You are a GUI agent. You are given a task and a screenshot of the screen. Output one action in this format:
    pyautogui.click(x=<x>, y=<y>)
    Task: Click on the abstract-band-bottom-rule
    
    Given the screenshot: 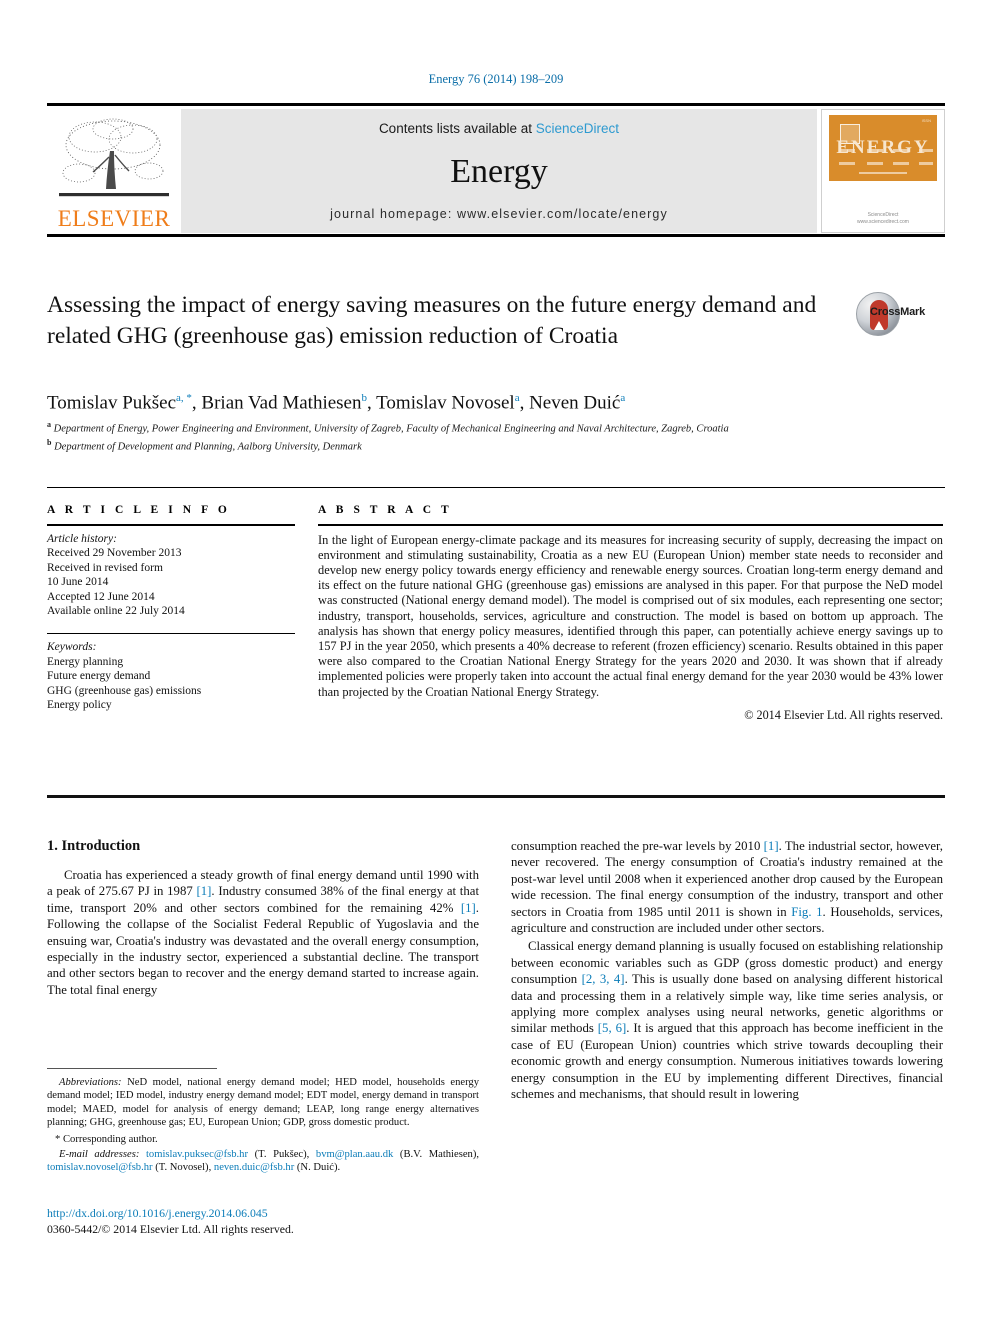 What is the action you would take?
    pyautogui.click(x=496, y=796)
    